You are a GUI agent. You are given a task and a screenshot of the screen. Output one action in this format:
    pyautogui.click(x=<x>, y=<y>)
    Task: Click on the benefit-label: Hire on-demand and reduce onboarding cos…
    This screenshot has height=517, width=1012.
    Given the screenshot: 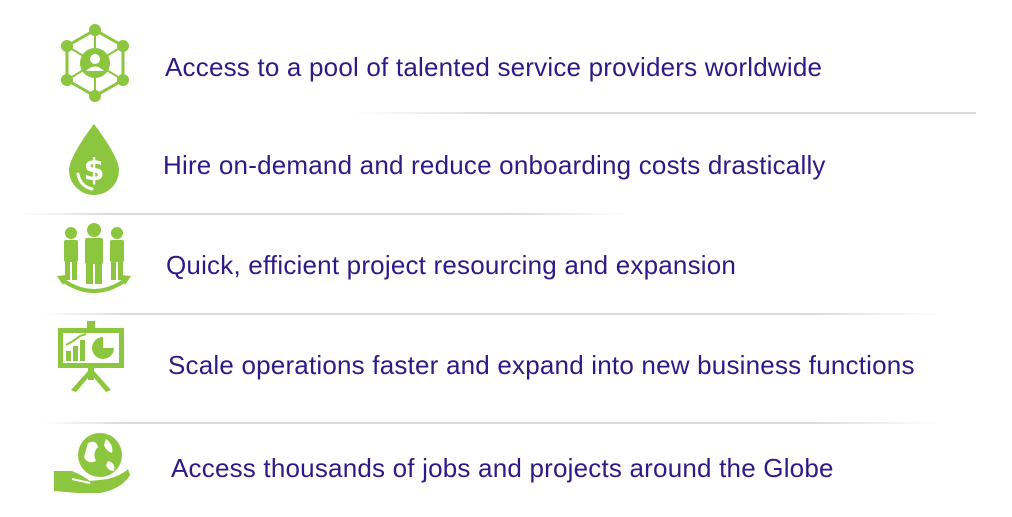 What is the action you would take?
    pyautogui.click(x=494, y=165)
    